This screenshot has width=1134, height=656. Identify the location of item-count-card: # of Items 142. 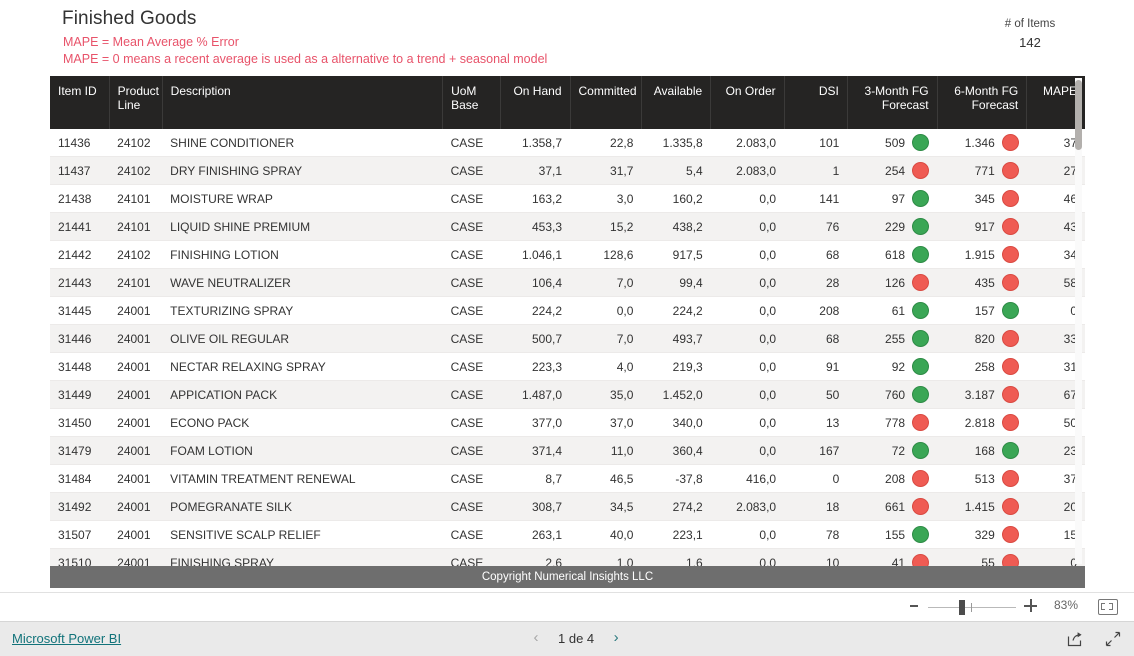
(1030, 34).